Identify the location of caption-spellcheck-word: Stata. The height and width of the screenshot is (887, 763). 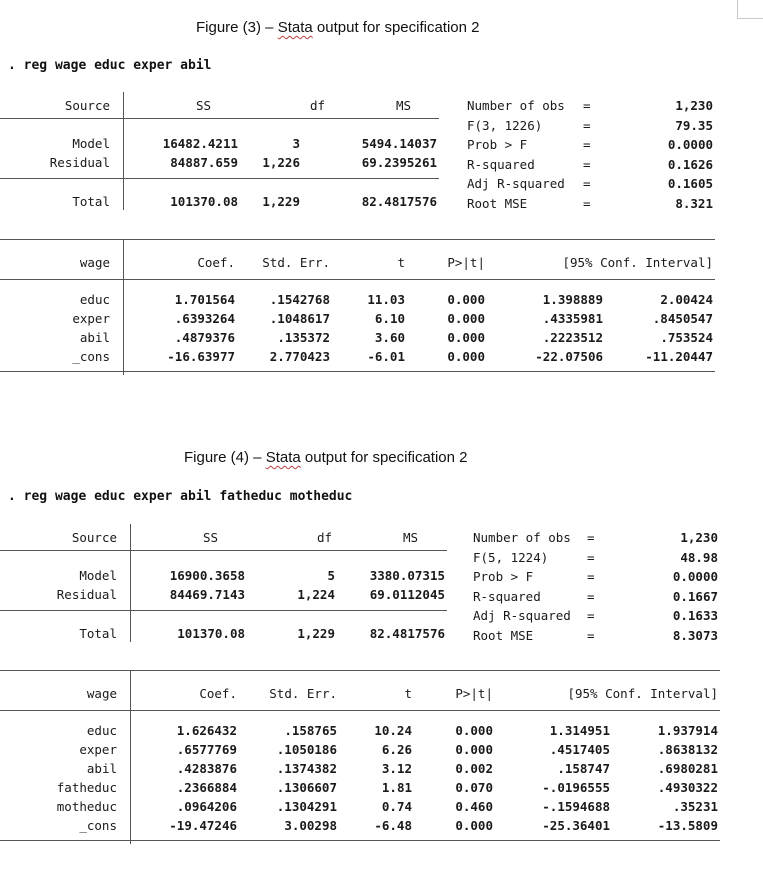
(283, 457).